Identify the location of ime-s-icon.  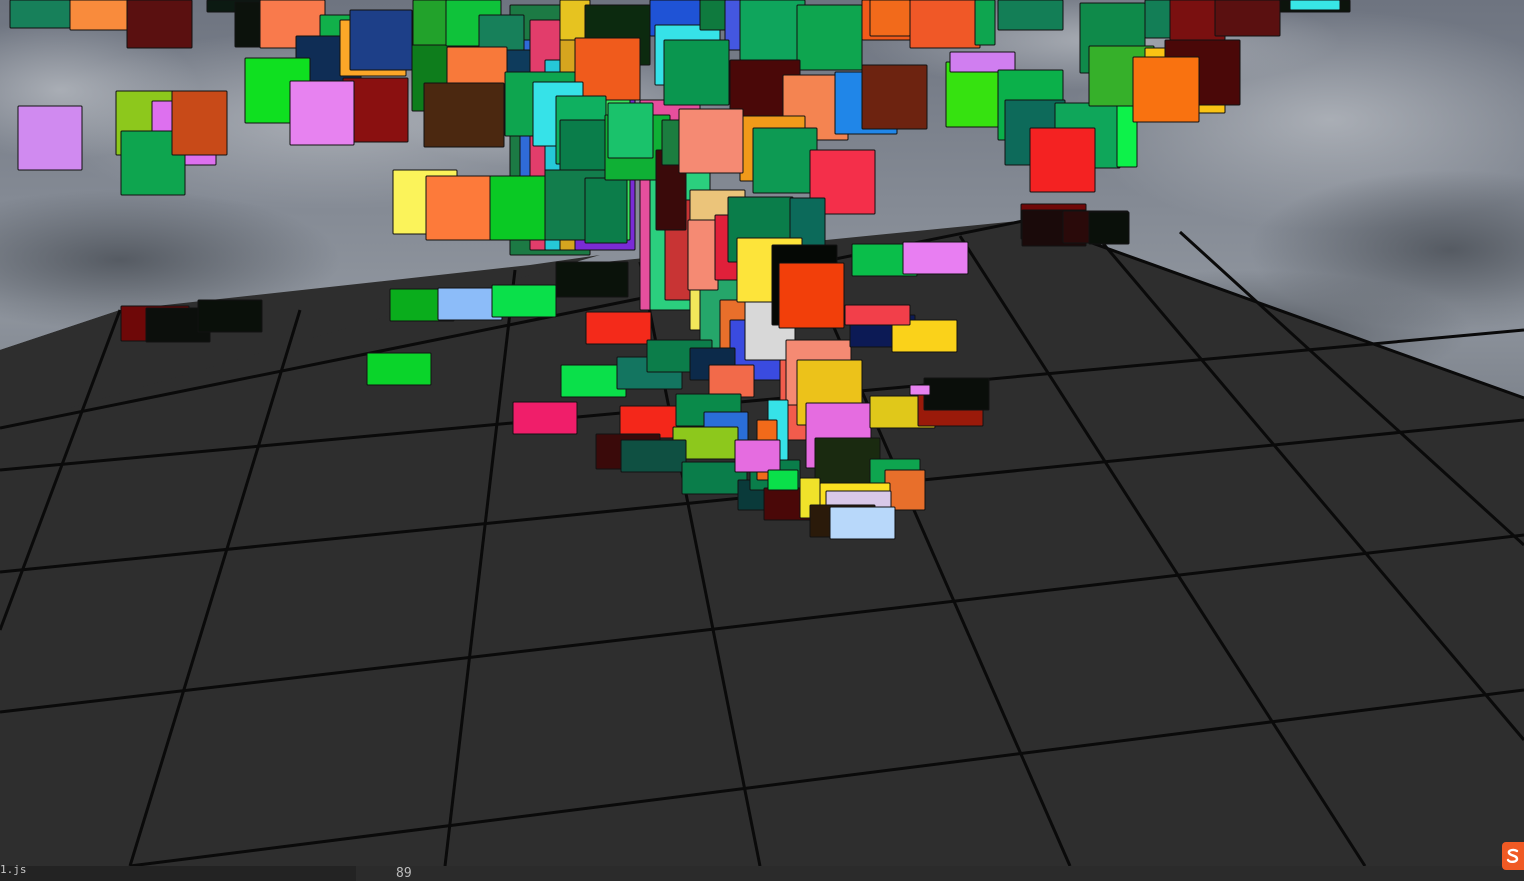
(1512, 855).